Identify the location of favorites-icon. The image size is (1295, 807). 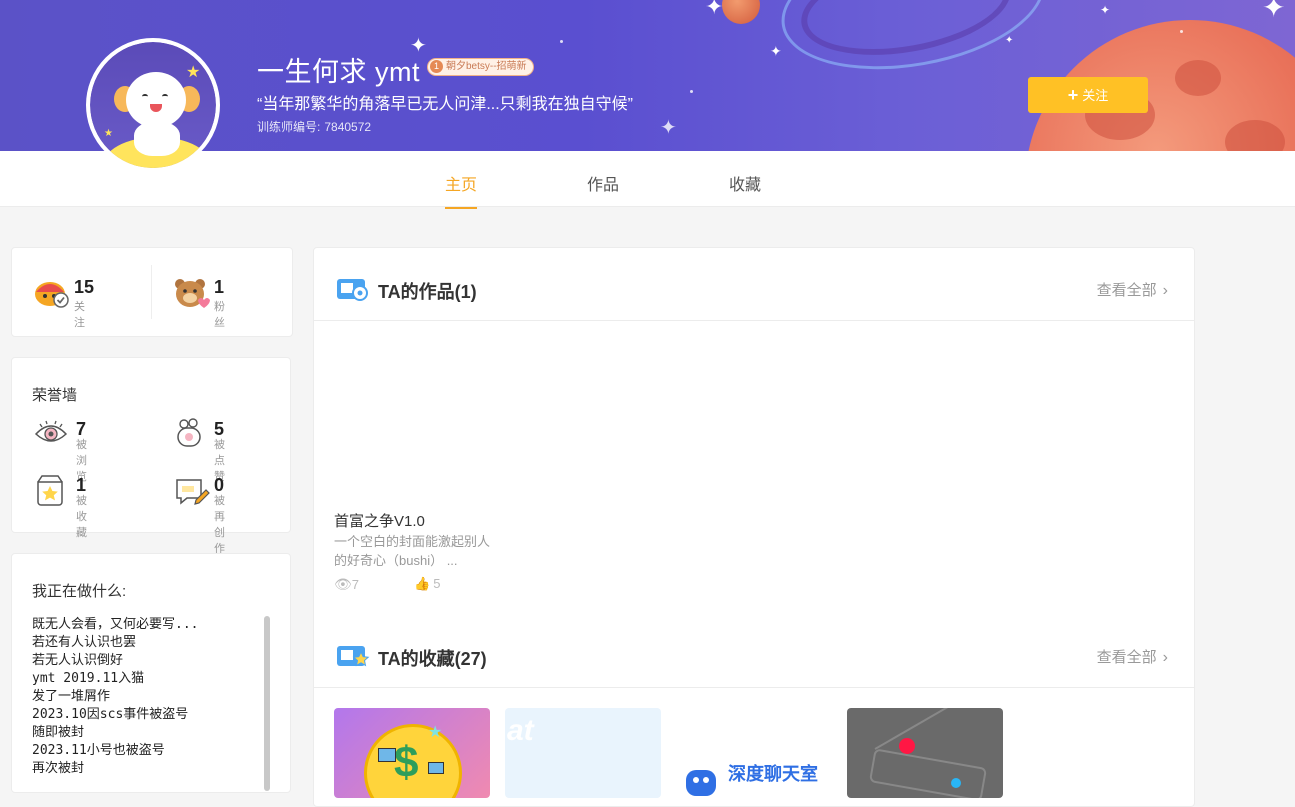
(353, 656).